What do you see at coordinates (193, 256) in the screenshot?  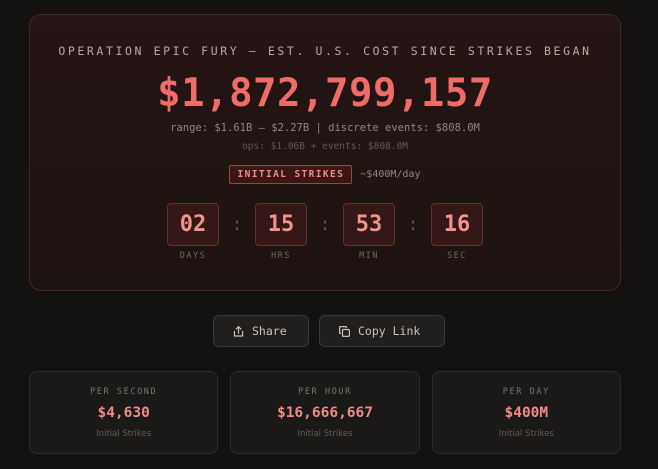 I see `timer-days-label: DAYS` at bounding box center [193, 256].